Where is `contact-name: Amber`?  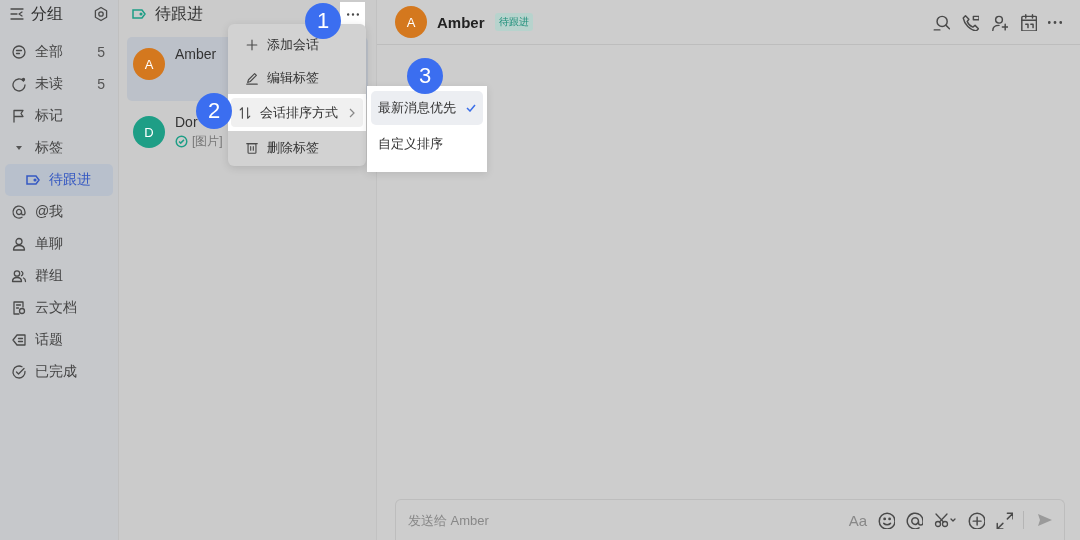 contact-name: Amber is located at coordinates (196, 54).